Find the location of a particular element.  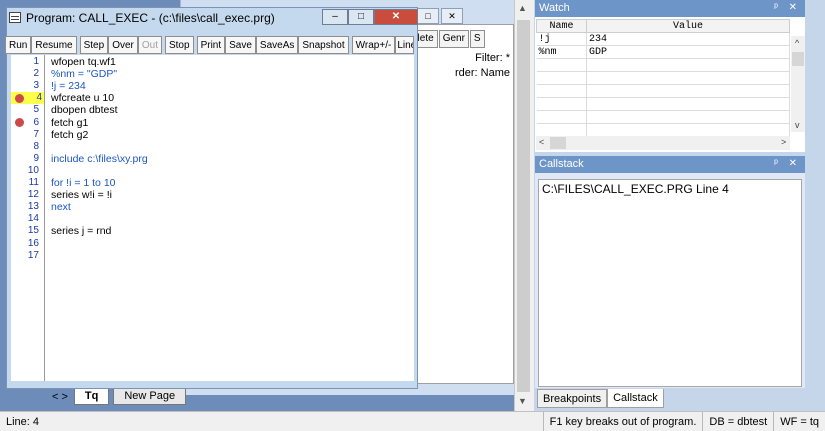

scroll-down-icon: ▼ is located at coordinates (522, 401).